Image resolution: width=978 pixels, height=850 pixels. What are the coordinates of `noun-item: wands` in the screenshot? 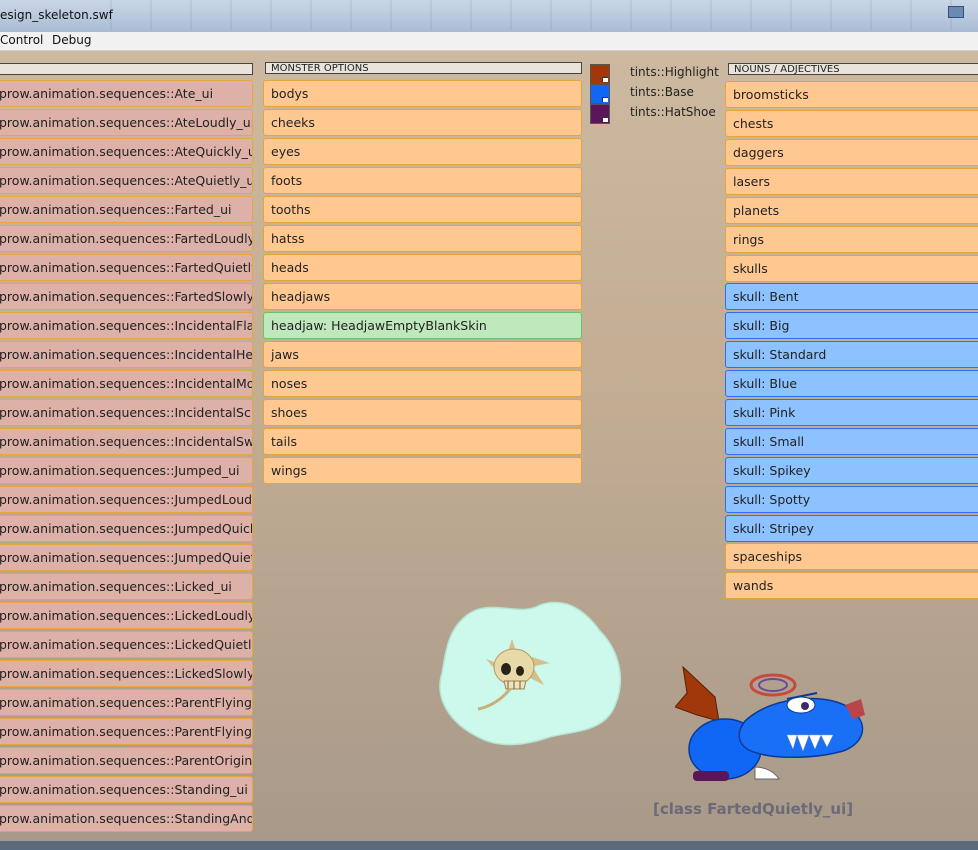 It's located at (851, 585).